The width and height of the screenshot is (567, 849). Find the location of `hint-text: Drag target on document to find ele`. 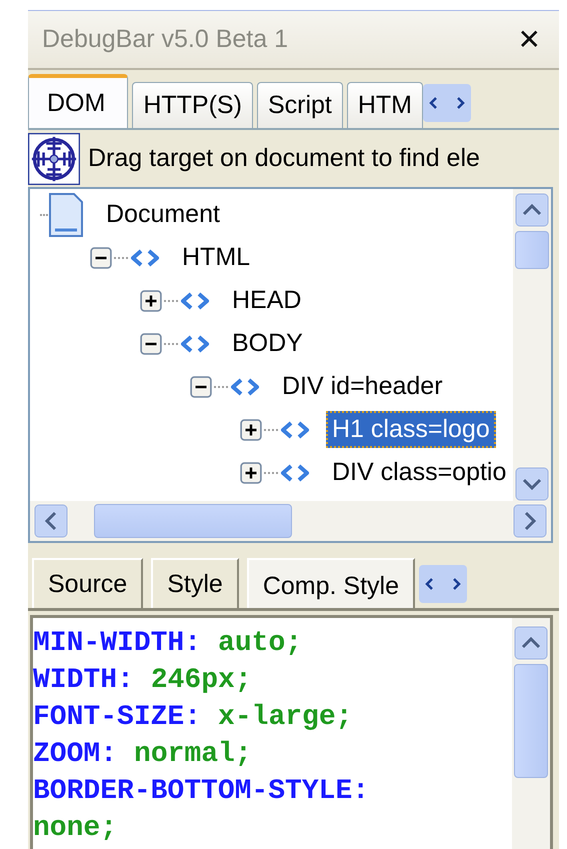

hint-text: Drag target on document to find ele is located at coordinates (284, 159).